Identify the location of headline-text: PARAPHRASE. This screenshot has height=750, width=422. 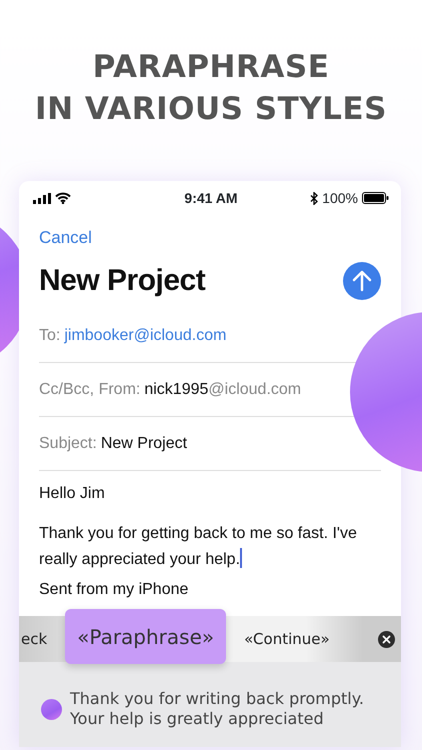
(211, 67).